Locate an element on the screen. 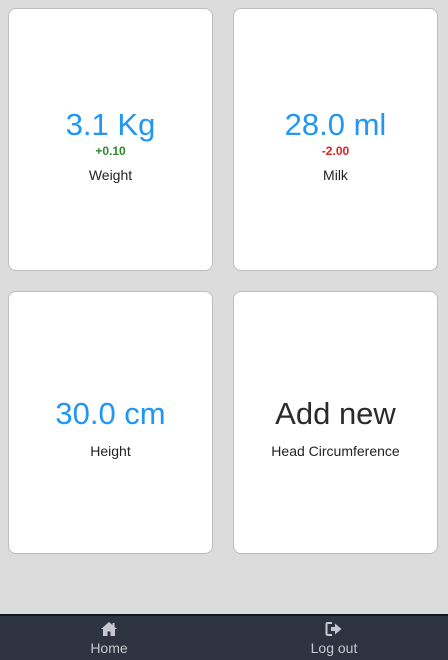 Image resolution: width=448 pixels, height=660 pixels. height-label: Height is located at coordinates (110, 451).